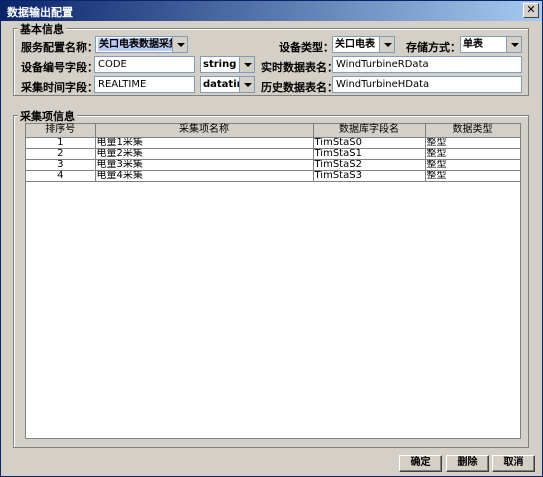 The height and width of the screenshot is (477, 543). I want to click on device-code-label: 设备编号字段：, so click(59, 67).